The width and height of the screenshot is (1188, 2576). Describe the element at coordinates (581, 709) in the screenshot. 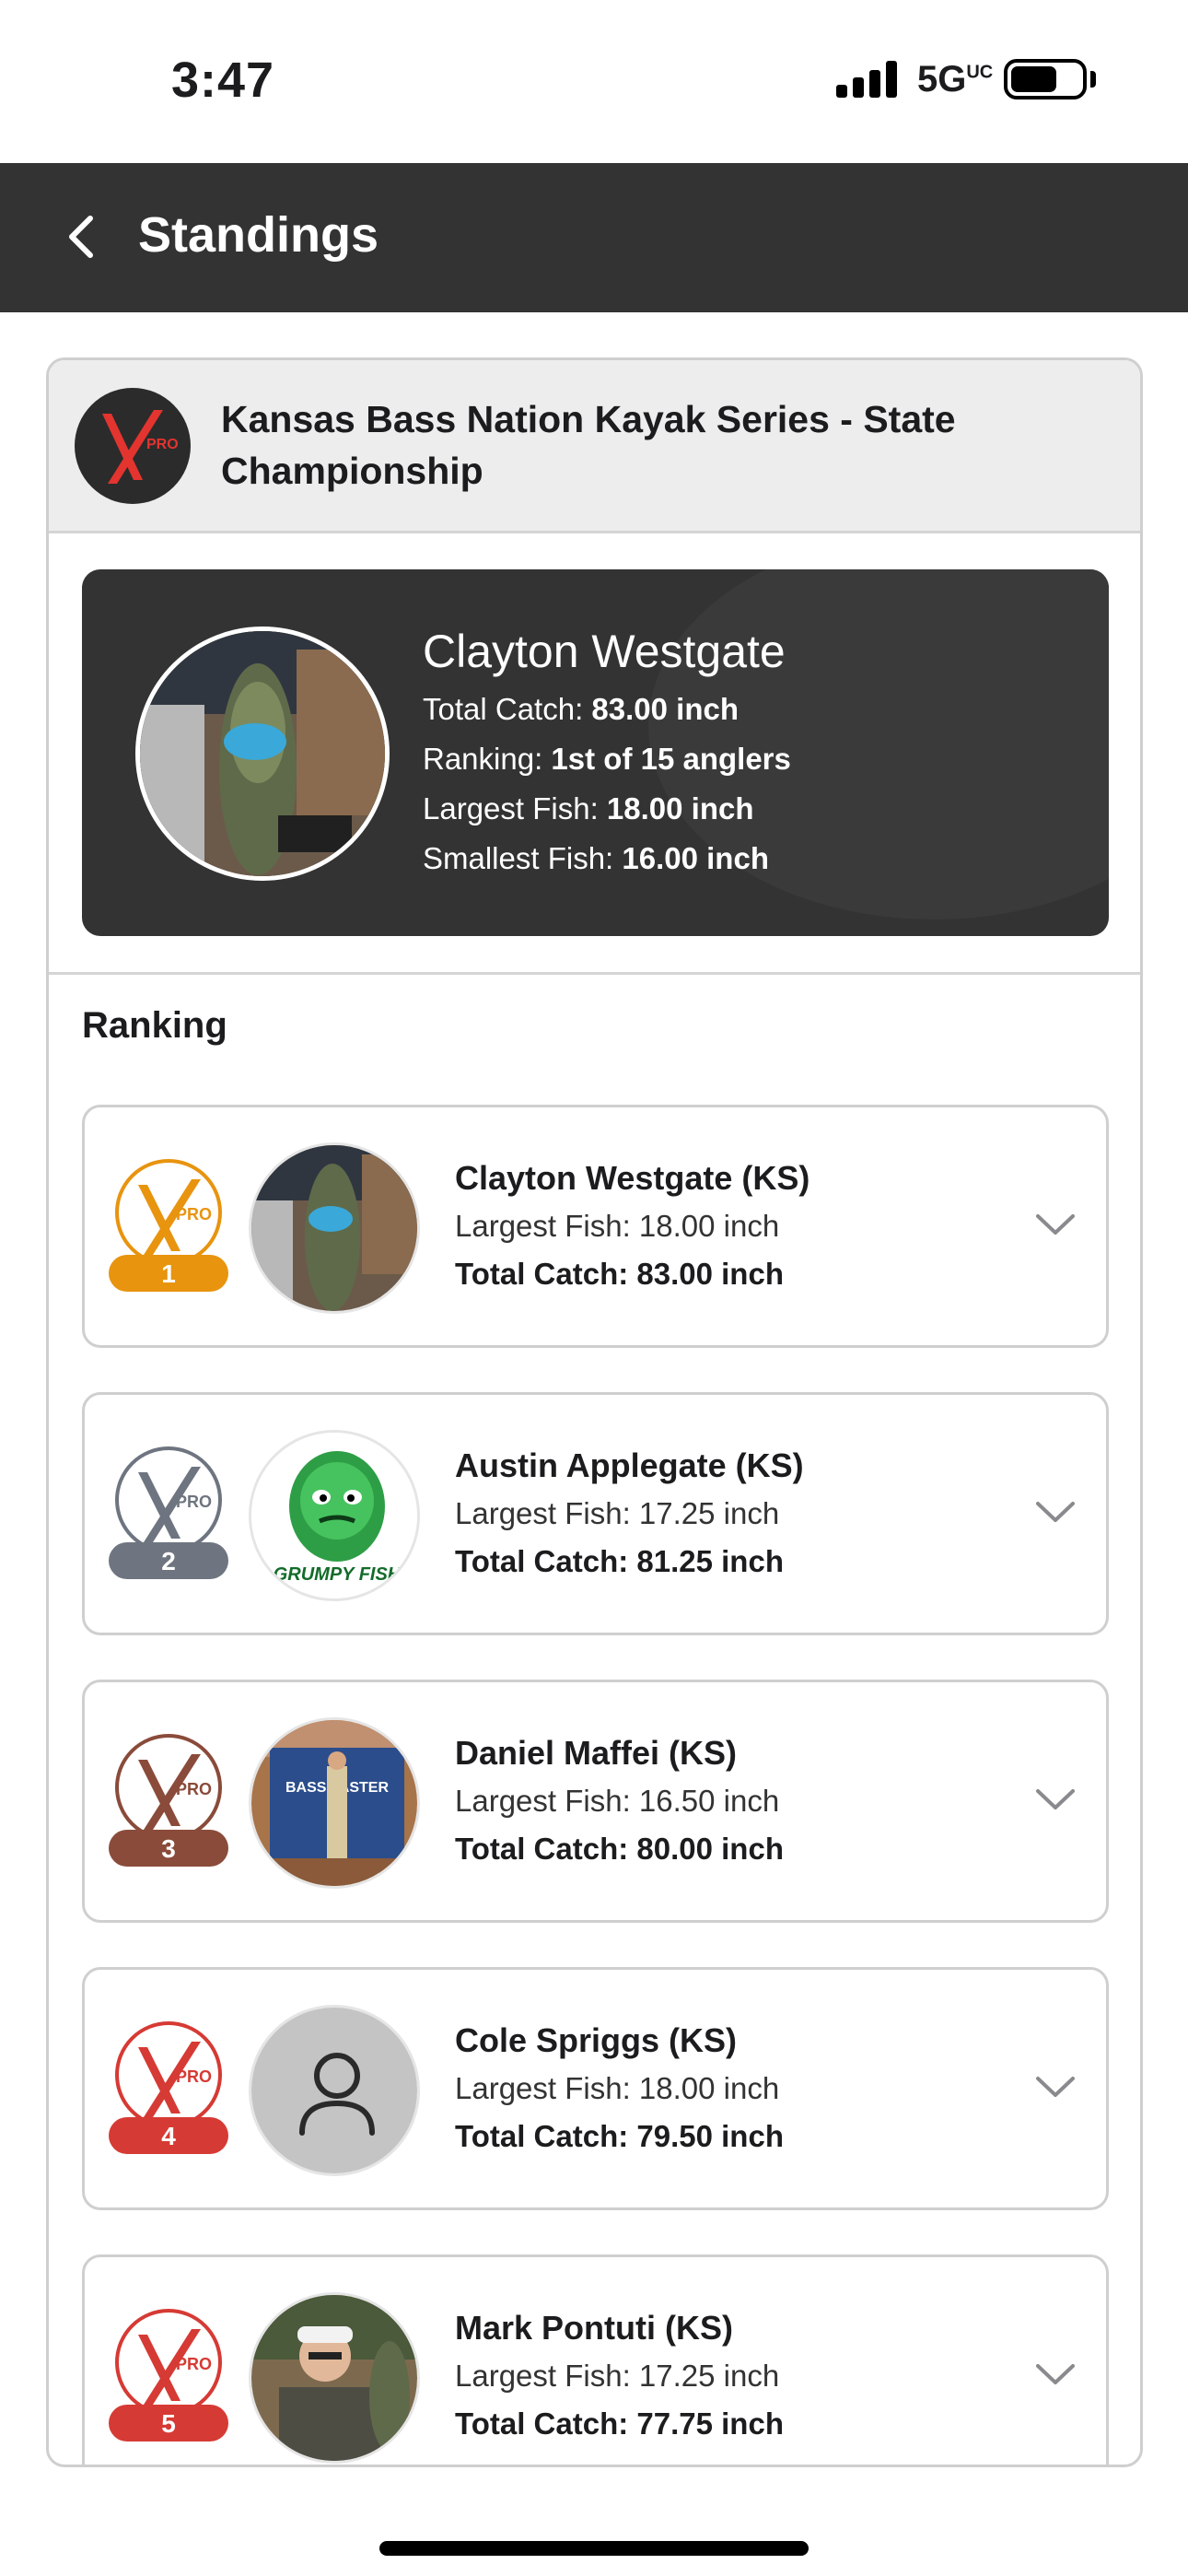

I see `summary-total-catch: Total Catch: 83.00 inch` at that location.